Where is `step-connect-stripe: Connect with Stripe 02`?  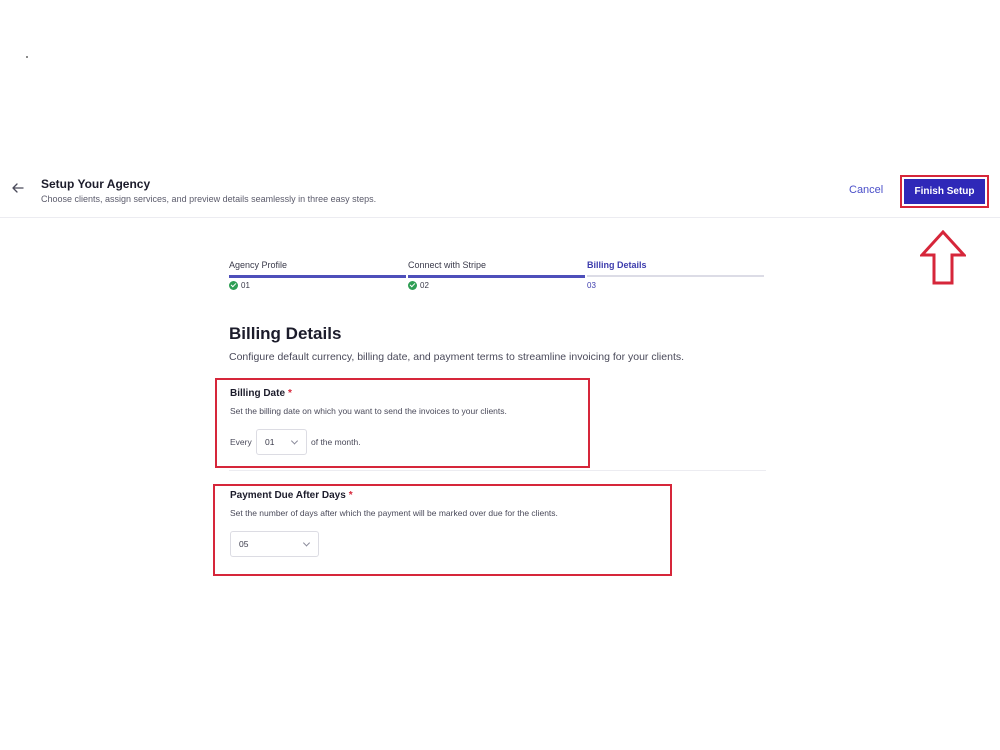 step-connect-stripe: Connect with Stripe 02 is located at coordinates (497, 276).